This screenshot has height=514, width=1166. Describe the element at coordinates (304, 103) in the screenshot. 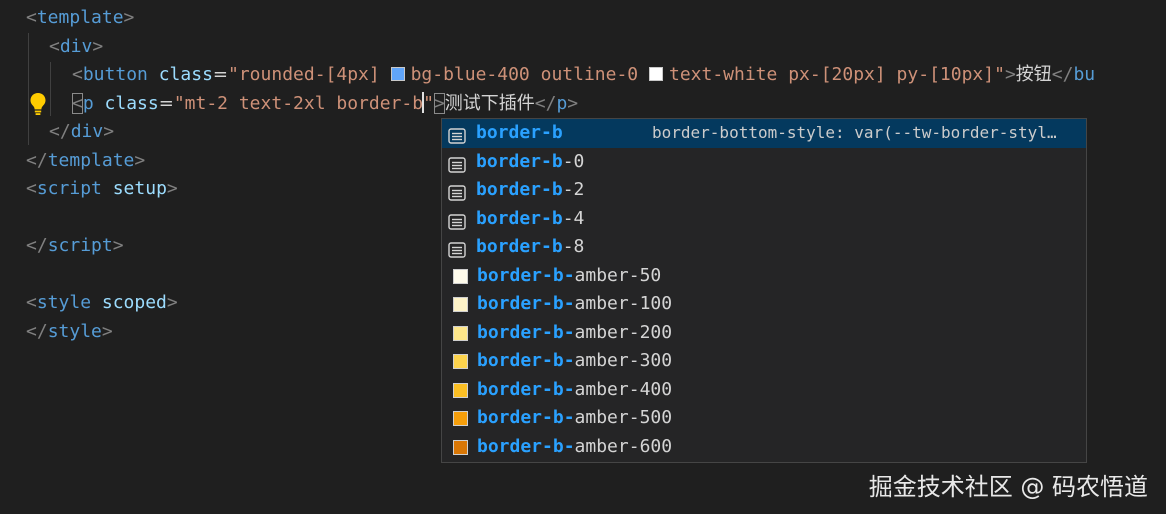

I see `class-value: mt-2 text-2xl border-b` at that location.